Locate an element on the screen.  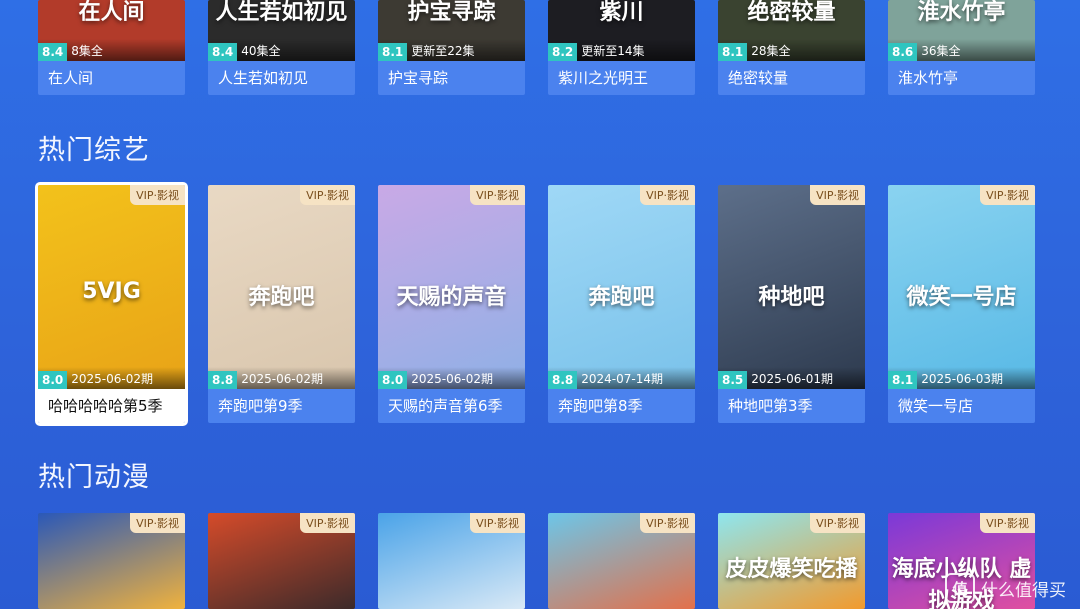
poster-meta: 8.8 2025-06-02期 is located at coordinates (281, 378).